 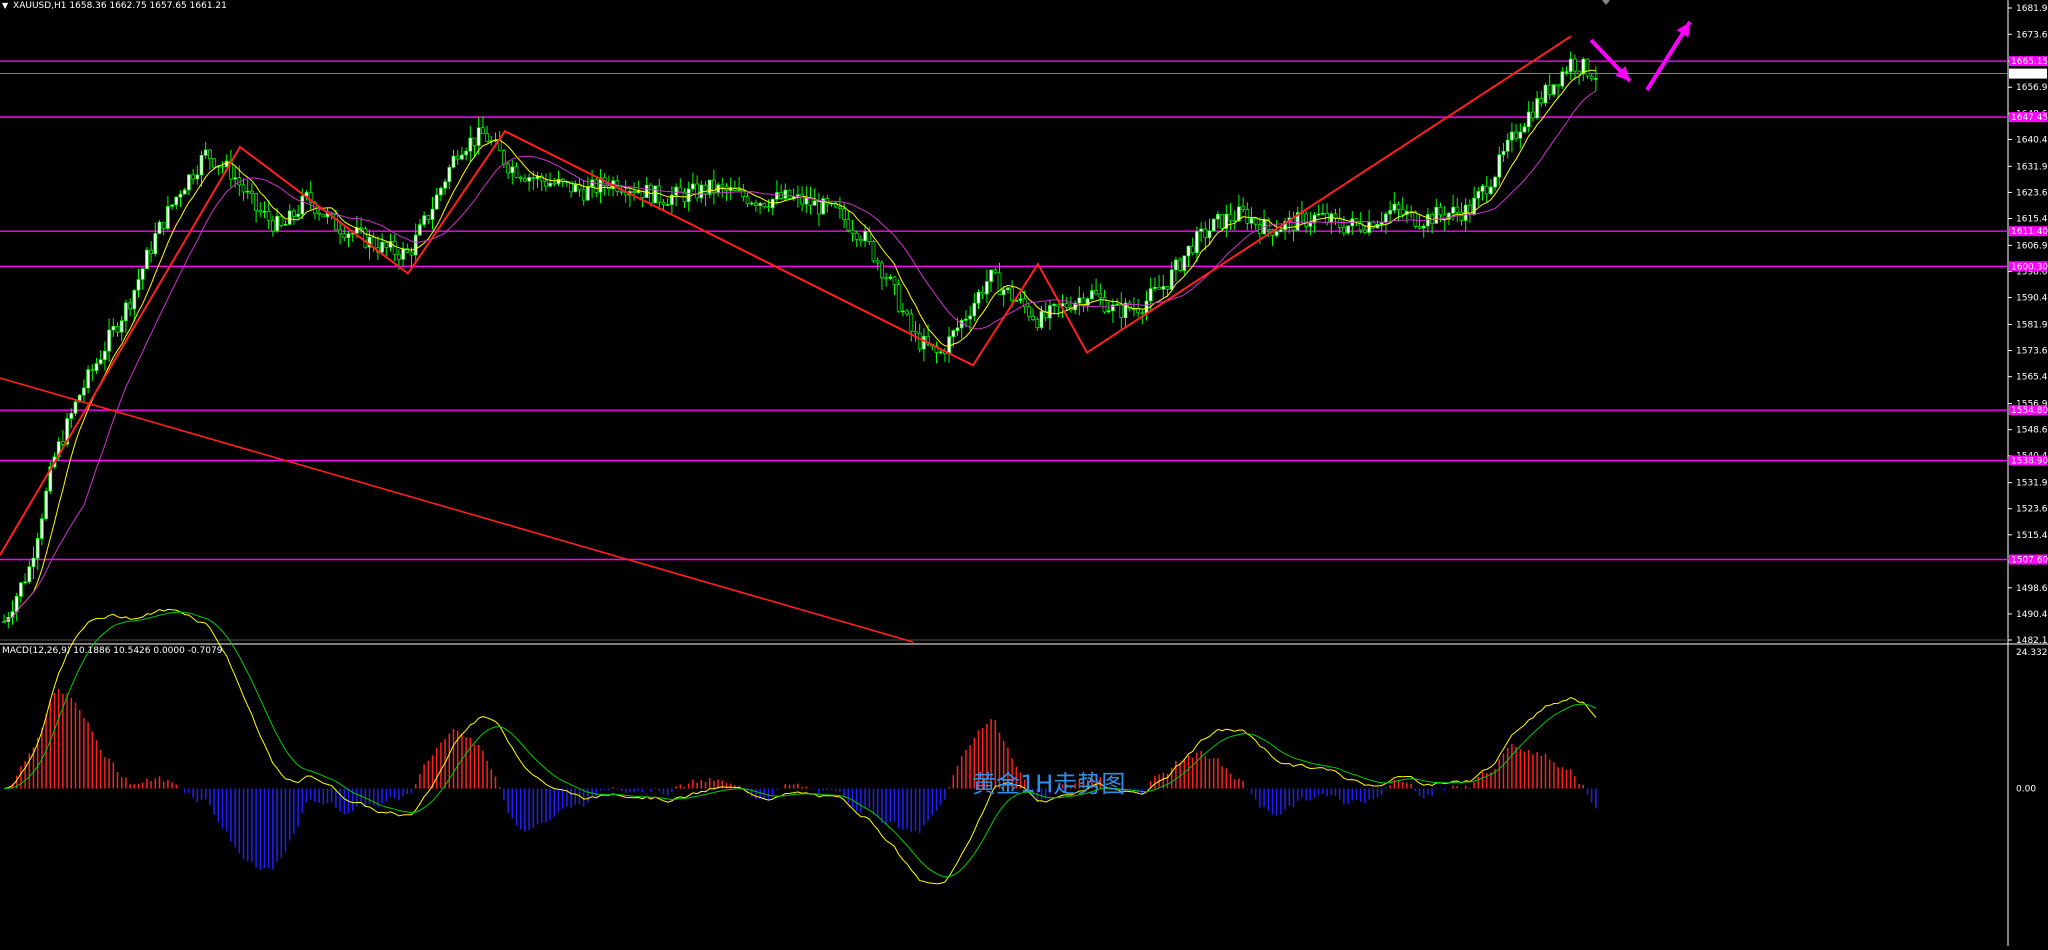 I want to click on price-tick-label: 1590.40, so click(x=2032, y=299).